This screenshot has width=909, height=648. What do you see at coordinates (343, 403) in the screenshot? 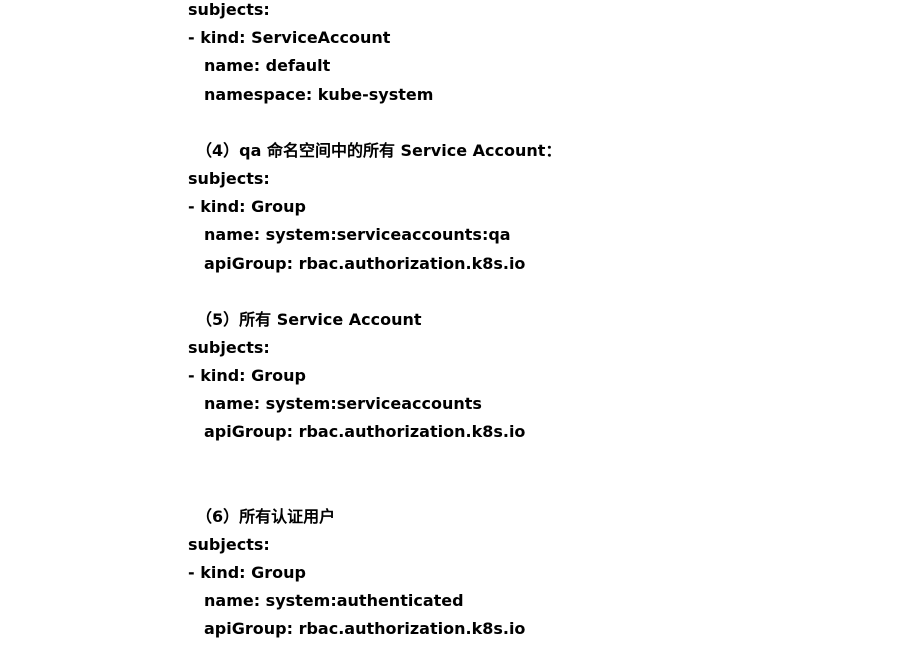
I see `name-line: name: system:serviceaccounts` at bounding box center [343, 403].